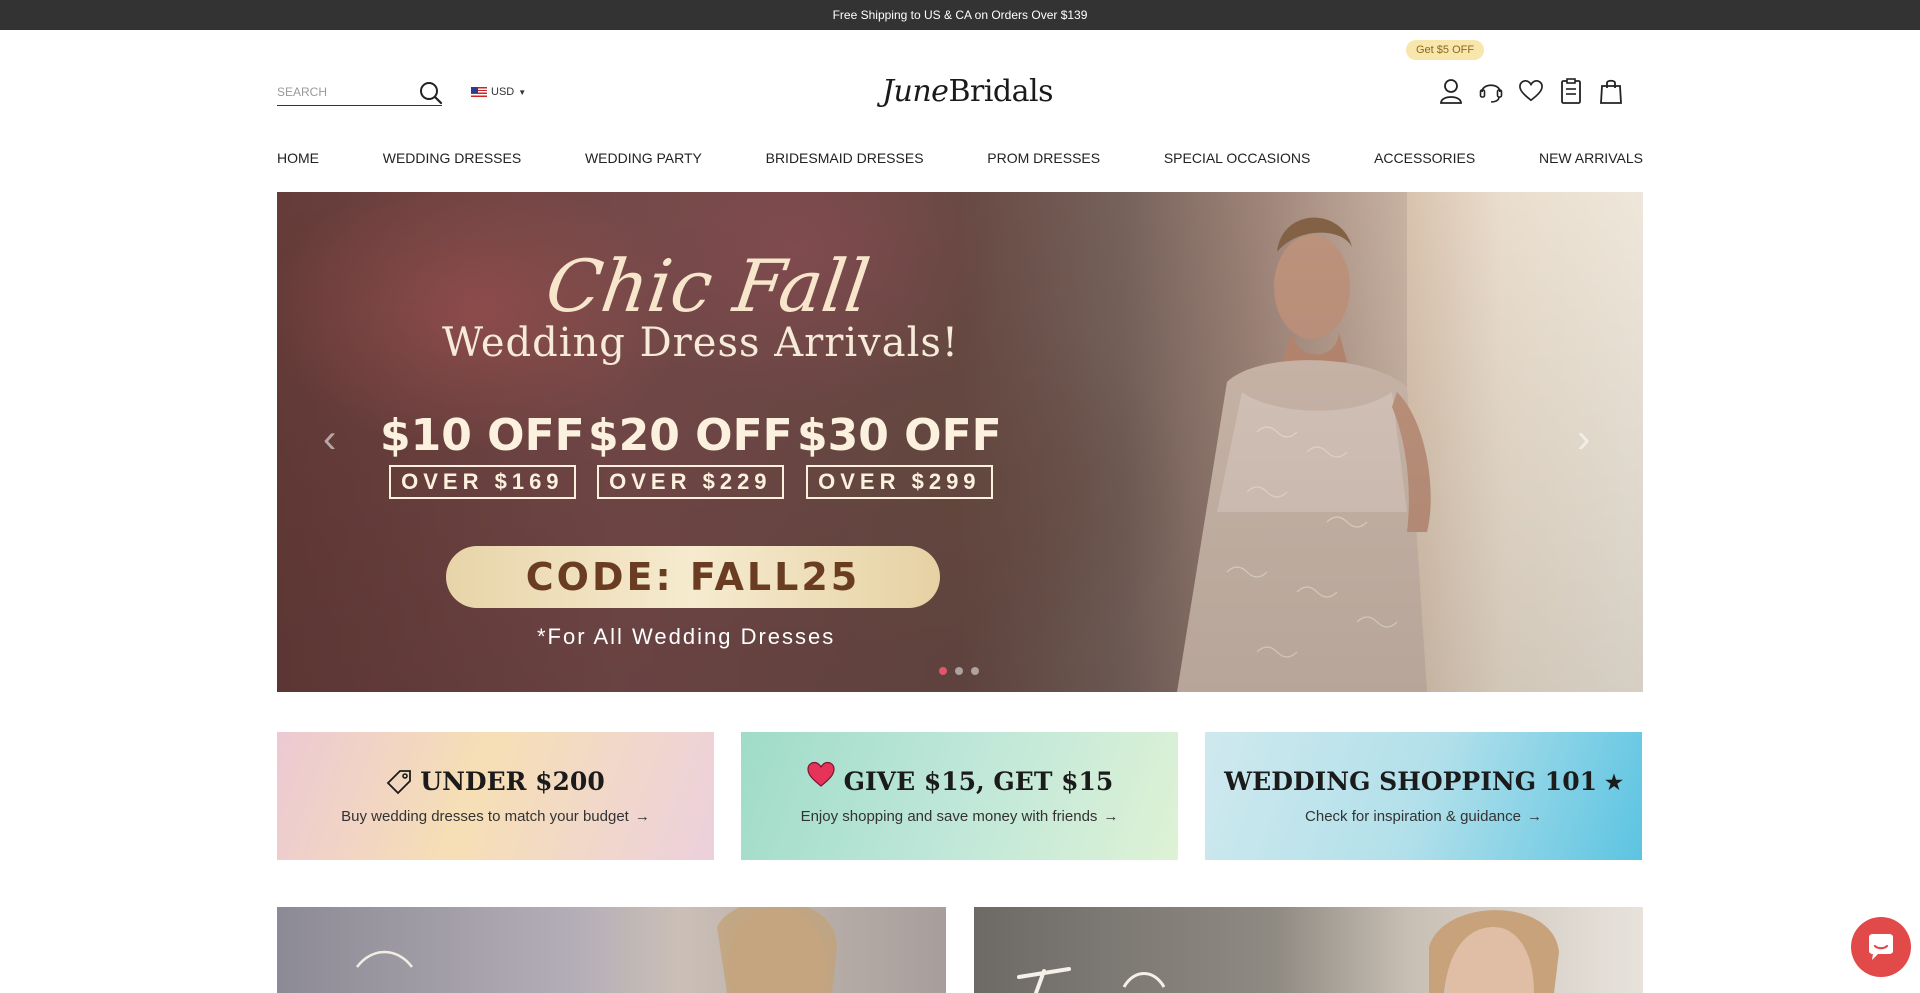 The height and width of the screenshot is (993, 1920). I want to click on cart-icon, so click(1611, 91).